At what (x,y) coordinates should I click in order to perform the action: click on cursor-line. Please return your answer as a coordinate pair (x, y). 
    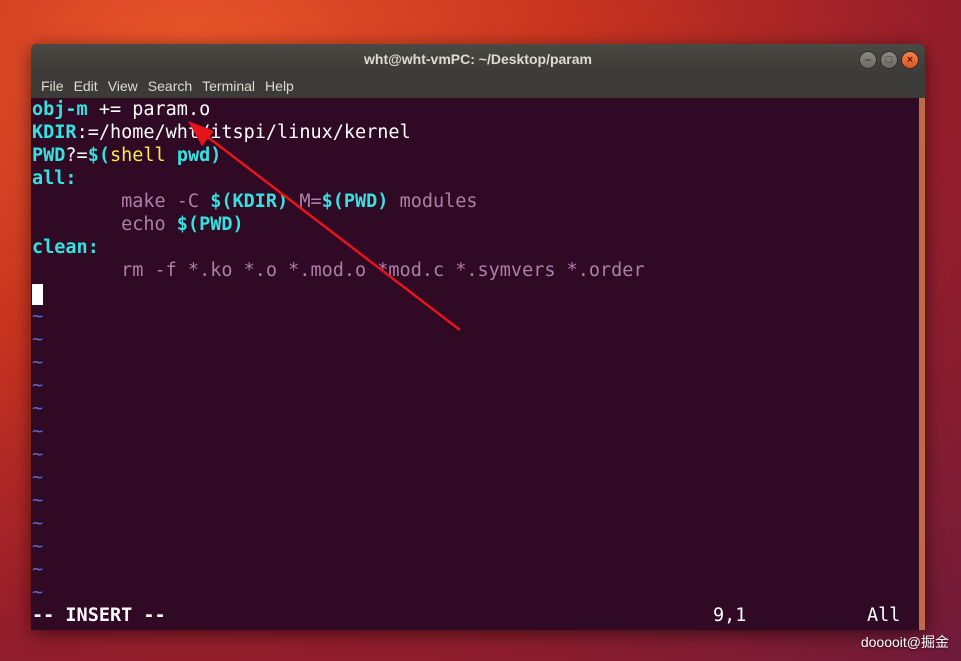
    Looking at the image, I should click on (475, 293).